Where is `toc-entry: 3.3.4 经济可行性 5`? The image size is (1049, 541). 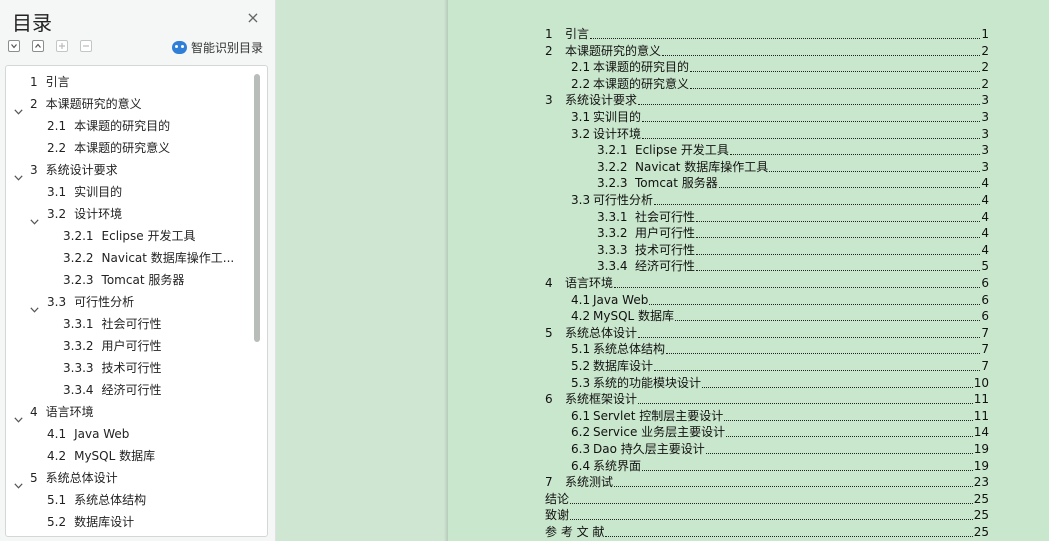
toc-entry: 3.3.4 经济可行性 5 is located at coordinates (793, 266).